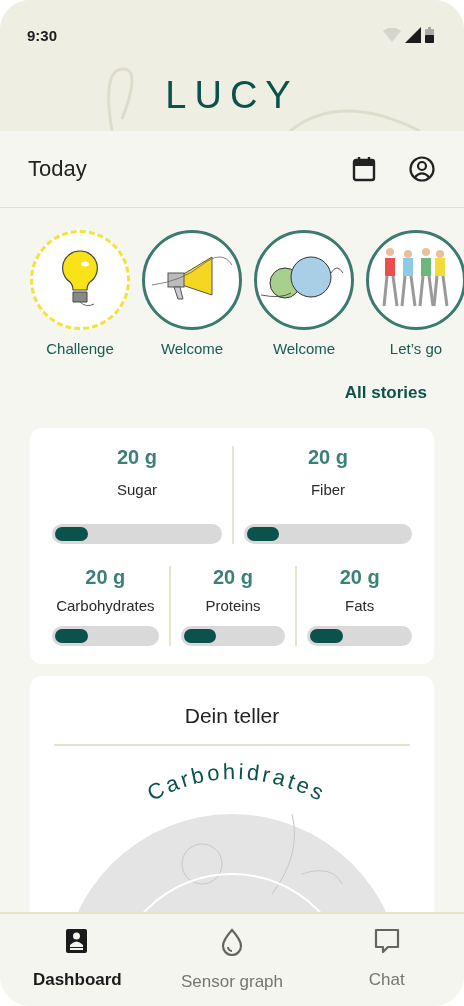  I want to click on nutrient-label: Fiber, so click(328, 489).